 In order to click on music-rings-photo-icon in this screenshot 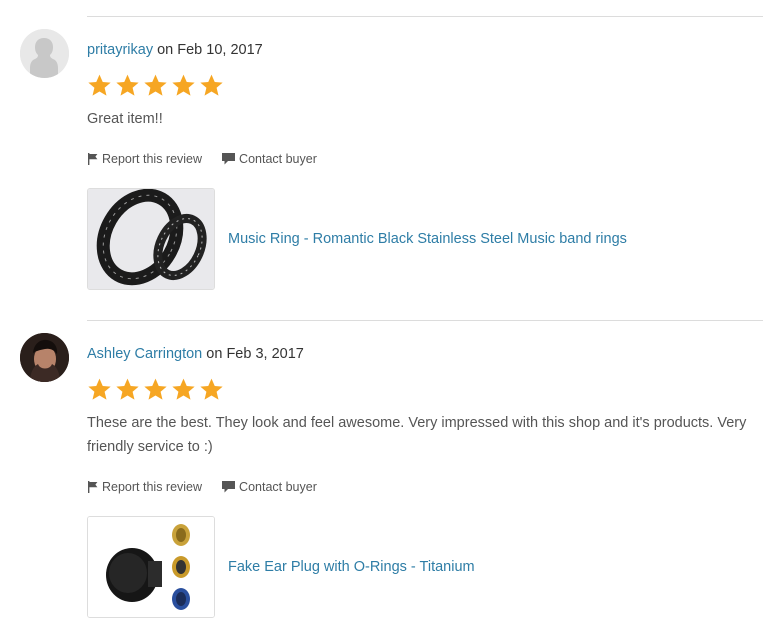, I will do `click(151, 239)`.